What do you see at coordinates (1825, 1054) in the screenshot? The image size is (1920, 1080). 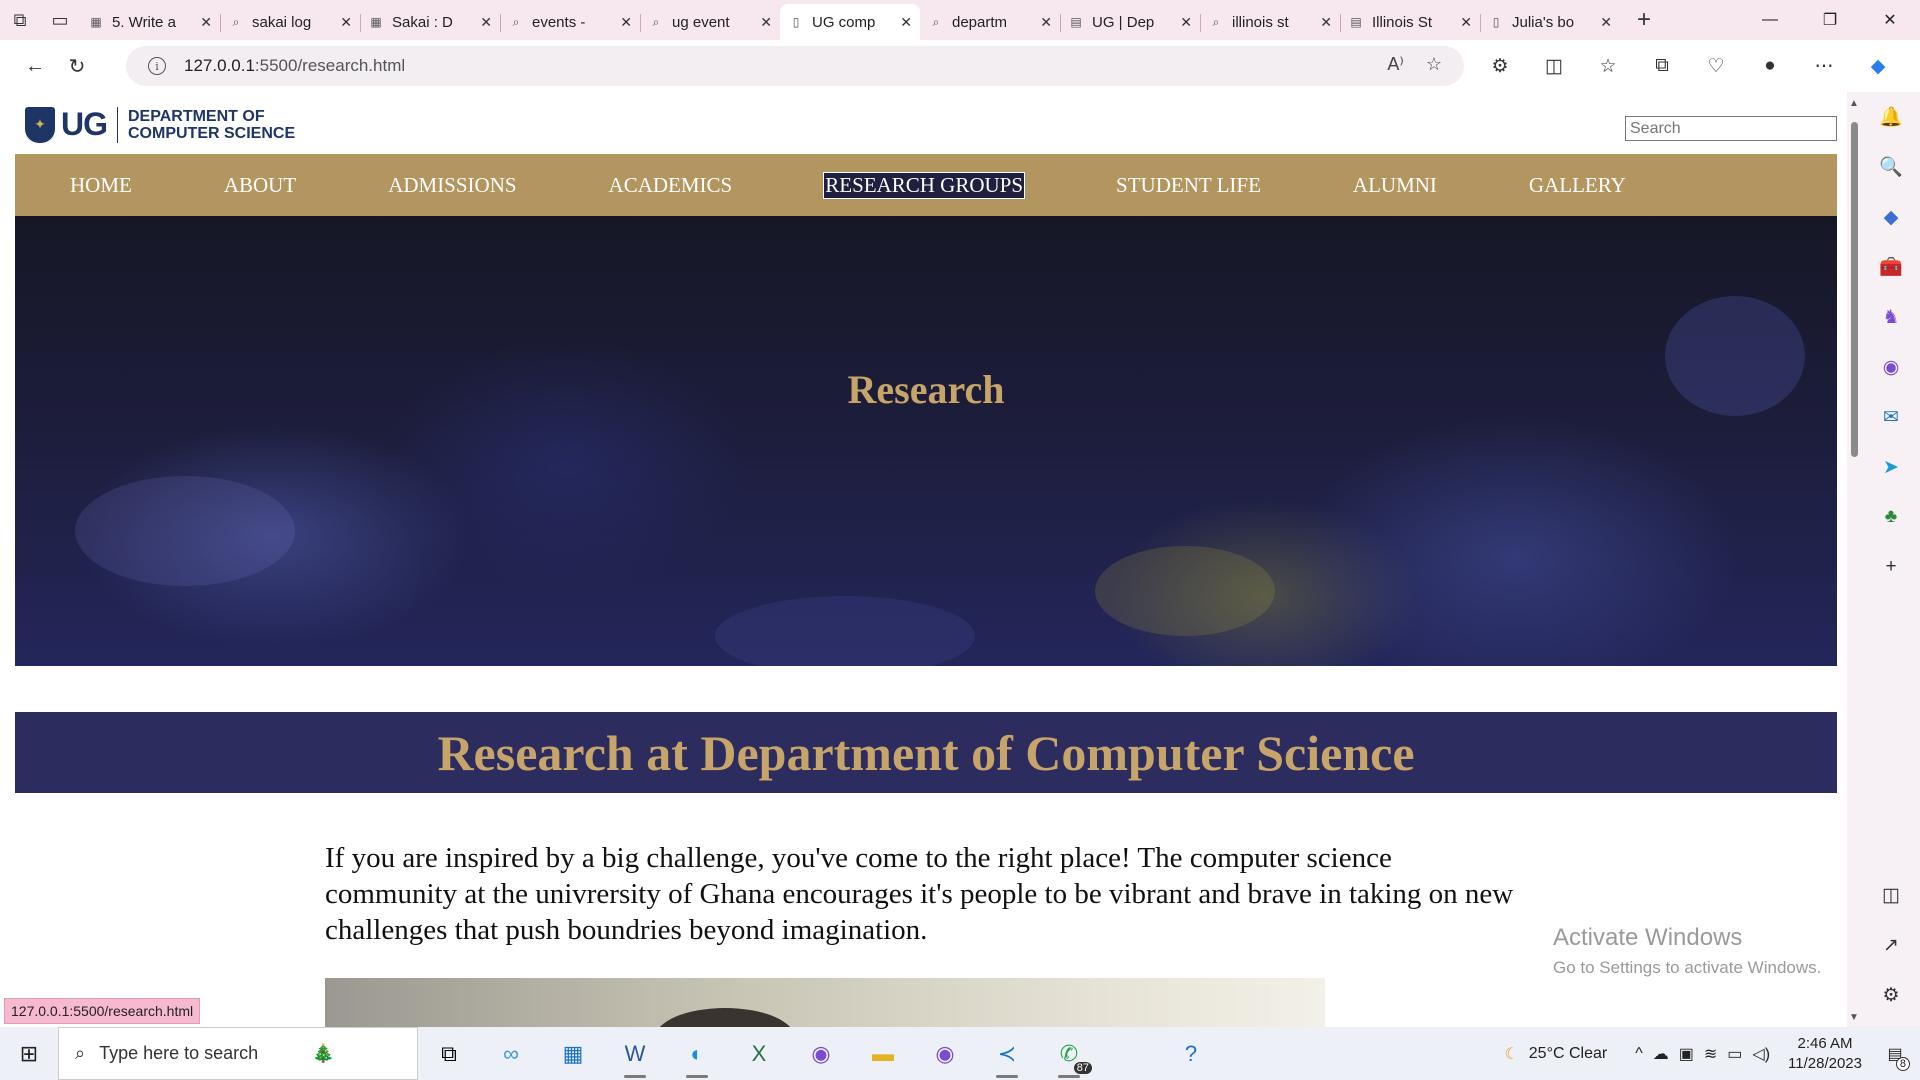 I see `clock: 2:46 AM 11/28/2023` at bounding box center [1825, 1054].